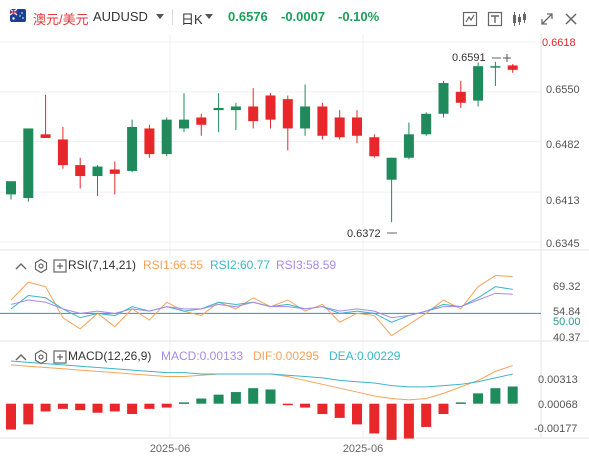 This screenshot has width=589, height=459. Describe the element at coordinates (567, 322) in the screenshot. I see `rsi-axis-label-50: 50.00` at that location.